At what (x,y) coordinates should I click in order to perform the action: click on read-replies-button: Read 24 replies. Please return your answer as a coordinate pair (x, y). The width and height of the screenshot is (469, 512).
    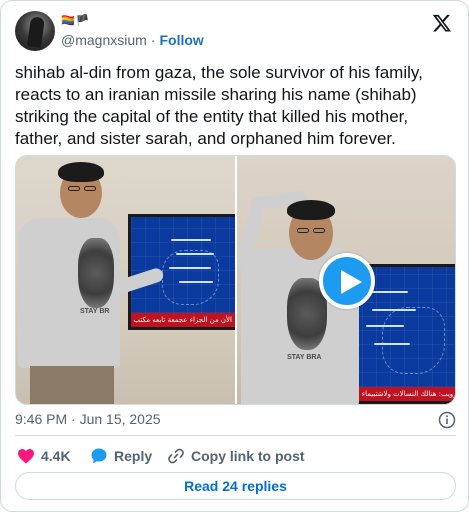
    Looking at the image, I should click on (235, 486).